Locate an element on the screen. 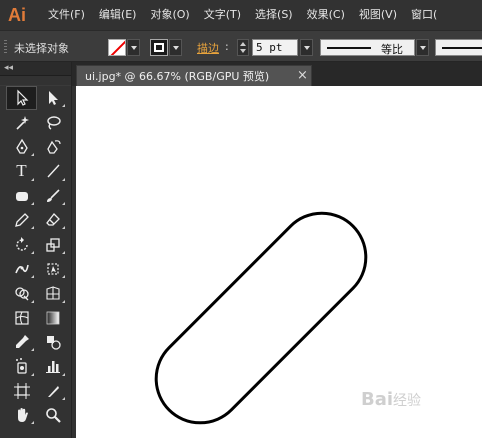 Image resolution: width=482 pixels, height=438 pixels. line-segment-tool-icon is located at coordinates (52, 171).